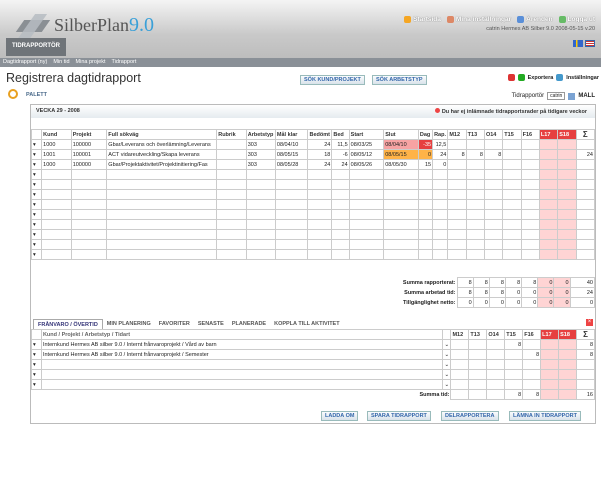  Describe the element at coordinates (366, 154) in the screenshot. I see `cell-start: 08/05/12` at that location.